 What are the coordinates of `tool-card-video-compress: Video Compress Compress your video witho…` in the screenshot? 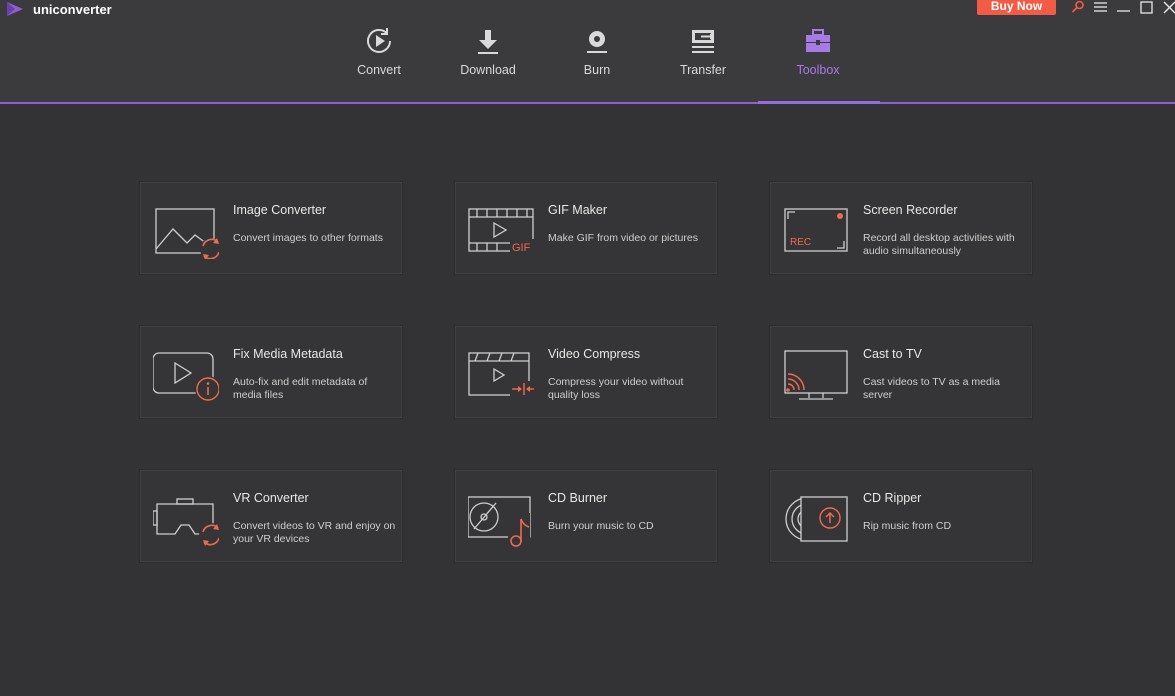 It's located at (586, 372).